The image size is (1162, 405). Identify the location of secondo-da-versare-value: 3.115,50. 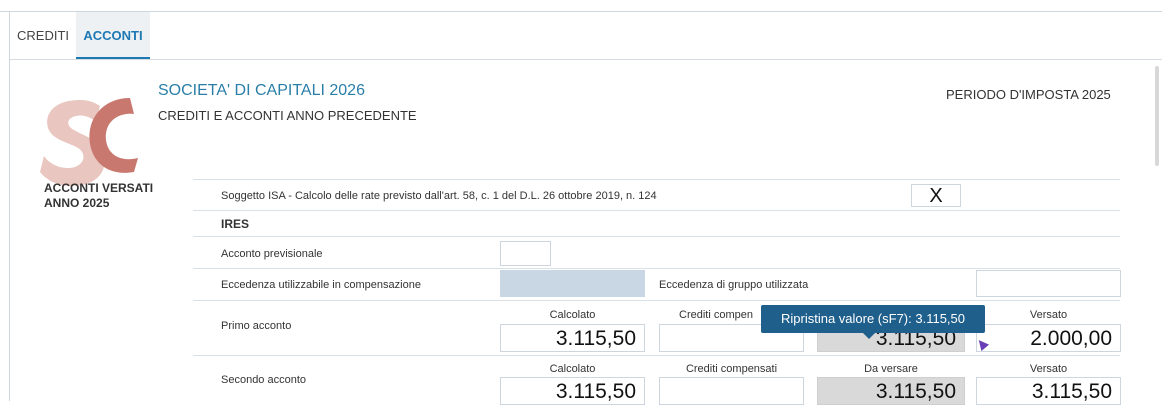
(915, 391).